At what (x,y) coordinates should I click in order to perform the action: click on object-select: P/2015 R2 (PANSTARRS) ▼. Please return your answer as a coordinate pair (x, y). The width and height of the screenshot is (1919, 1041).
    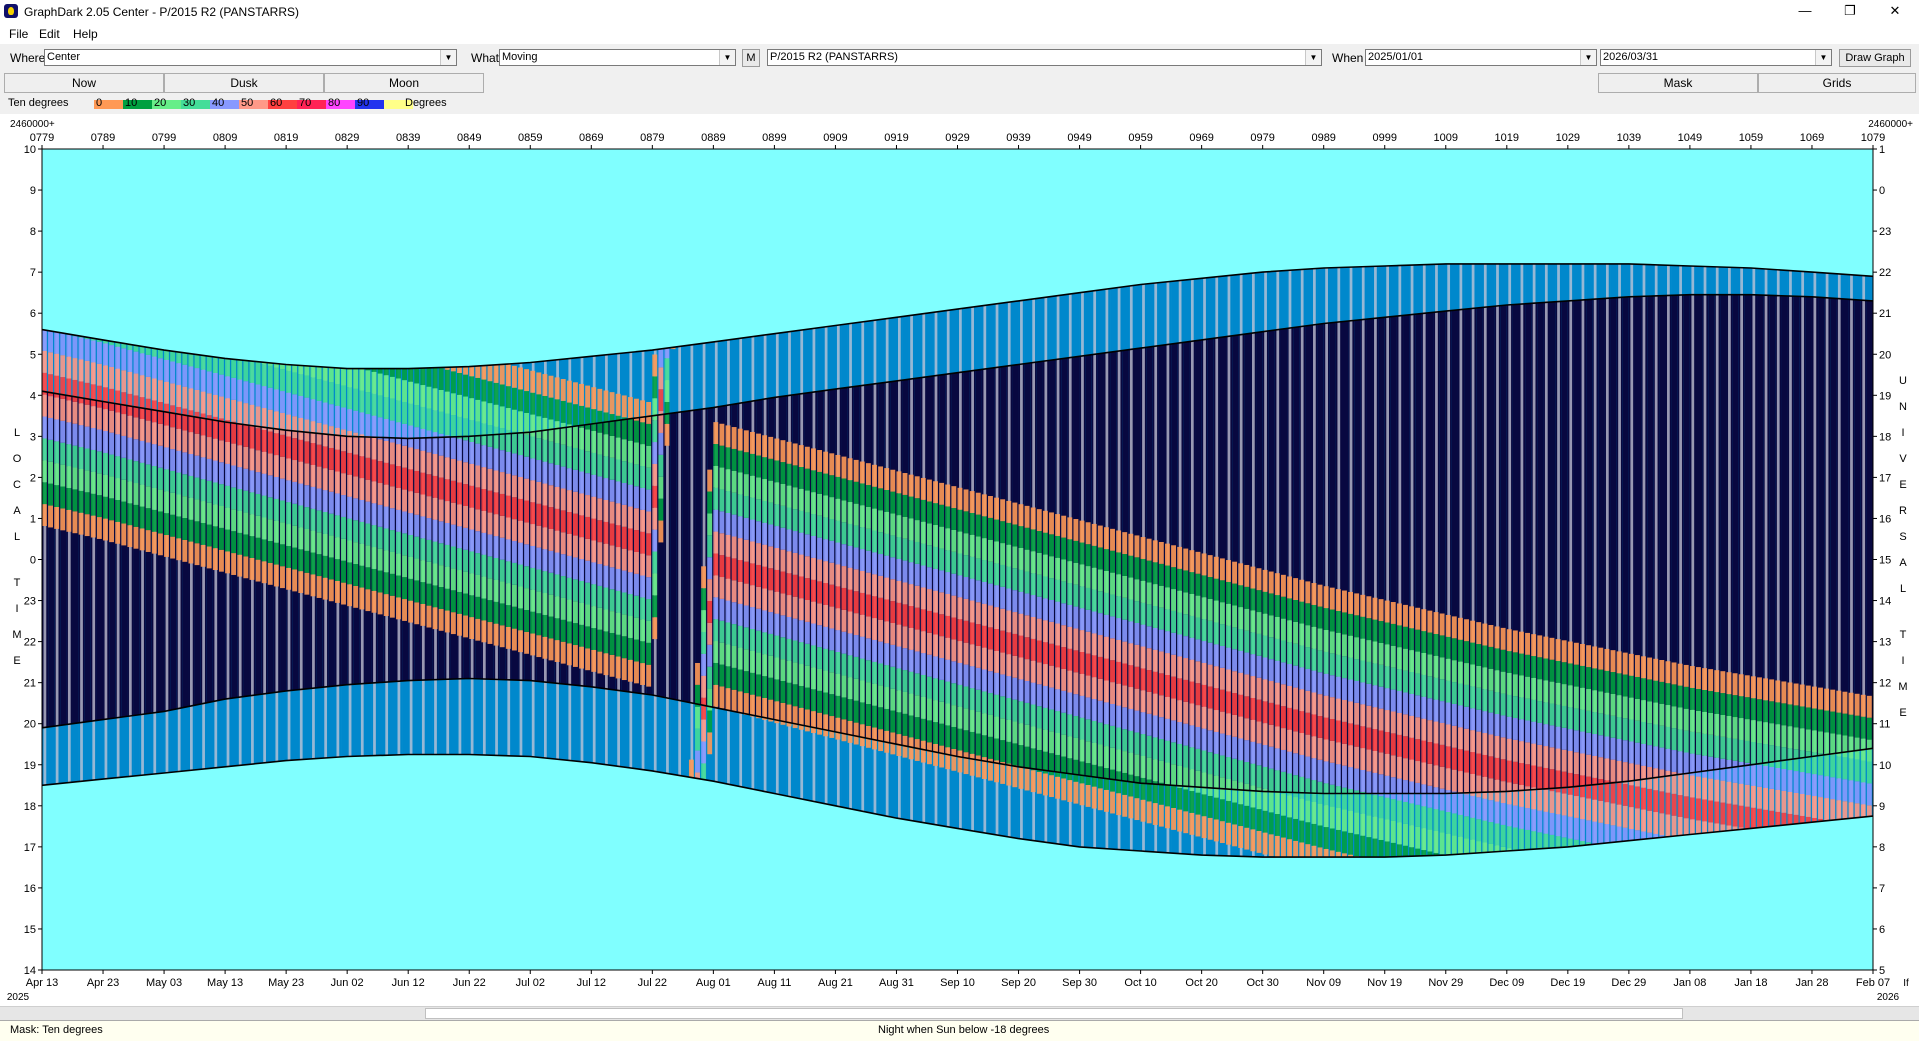
    Looking at the image, I should click on (1044, 57).